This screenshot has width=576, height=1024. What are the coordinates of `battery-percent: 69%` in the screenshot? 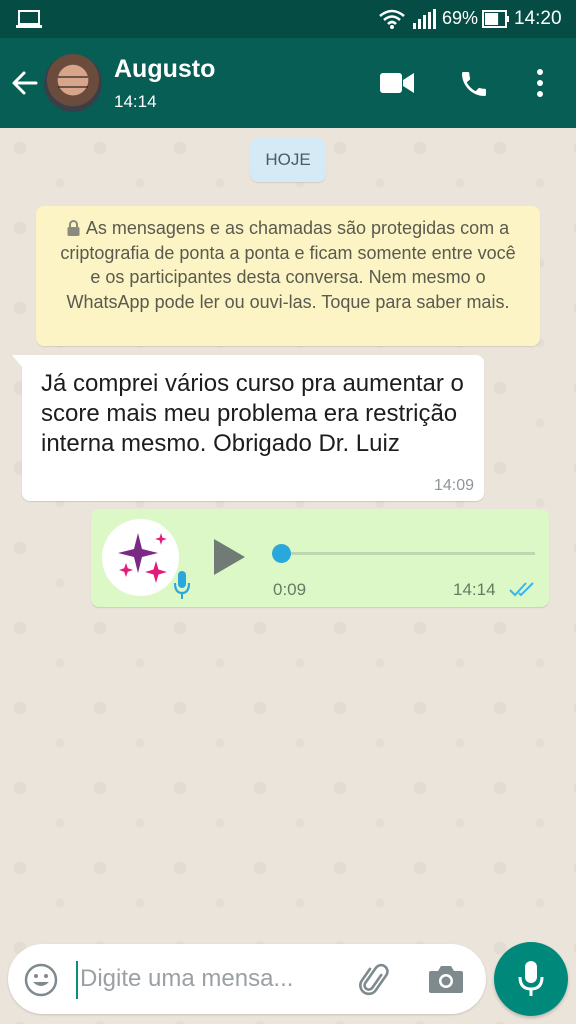 It's located at (460, 18).